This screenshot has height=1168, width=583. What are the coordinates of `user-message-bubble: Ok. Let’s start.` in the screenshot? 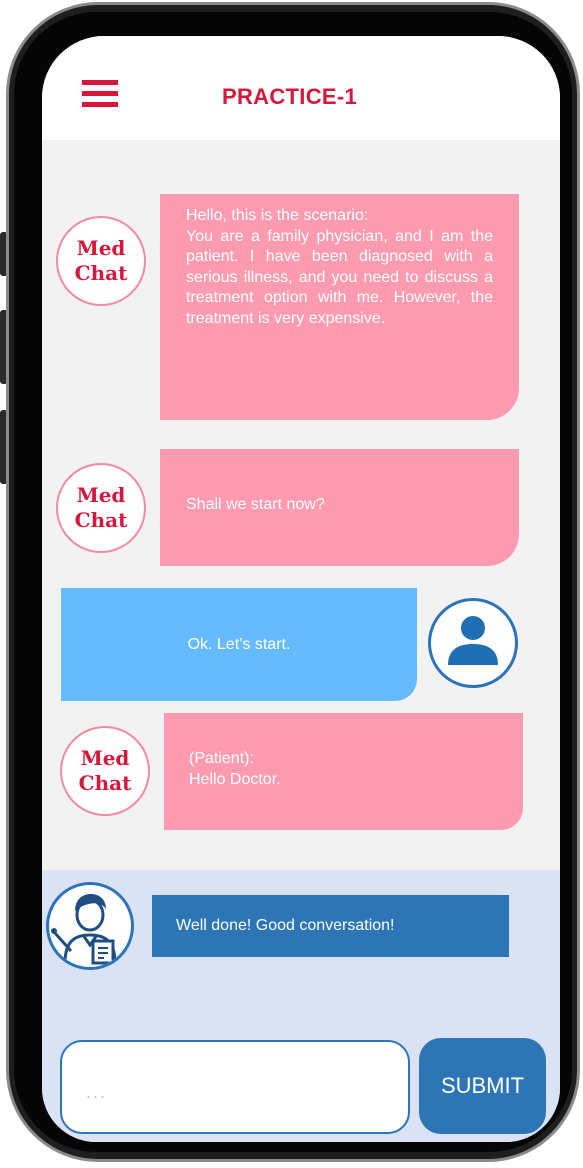 It's located at (239, 644).